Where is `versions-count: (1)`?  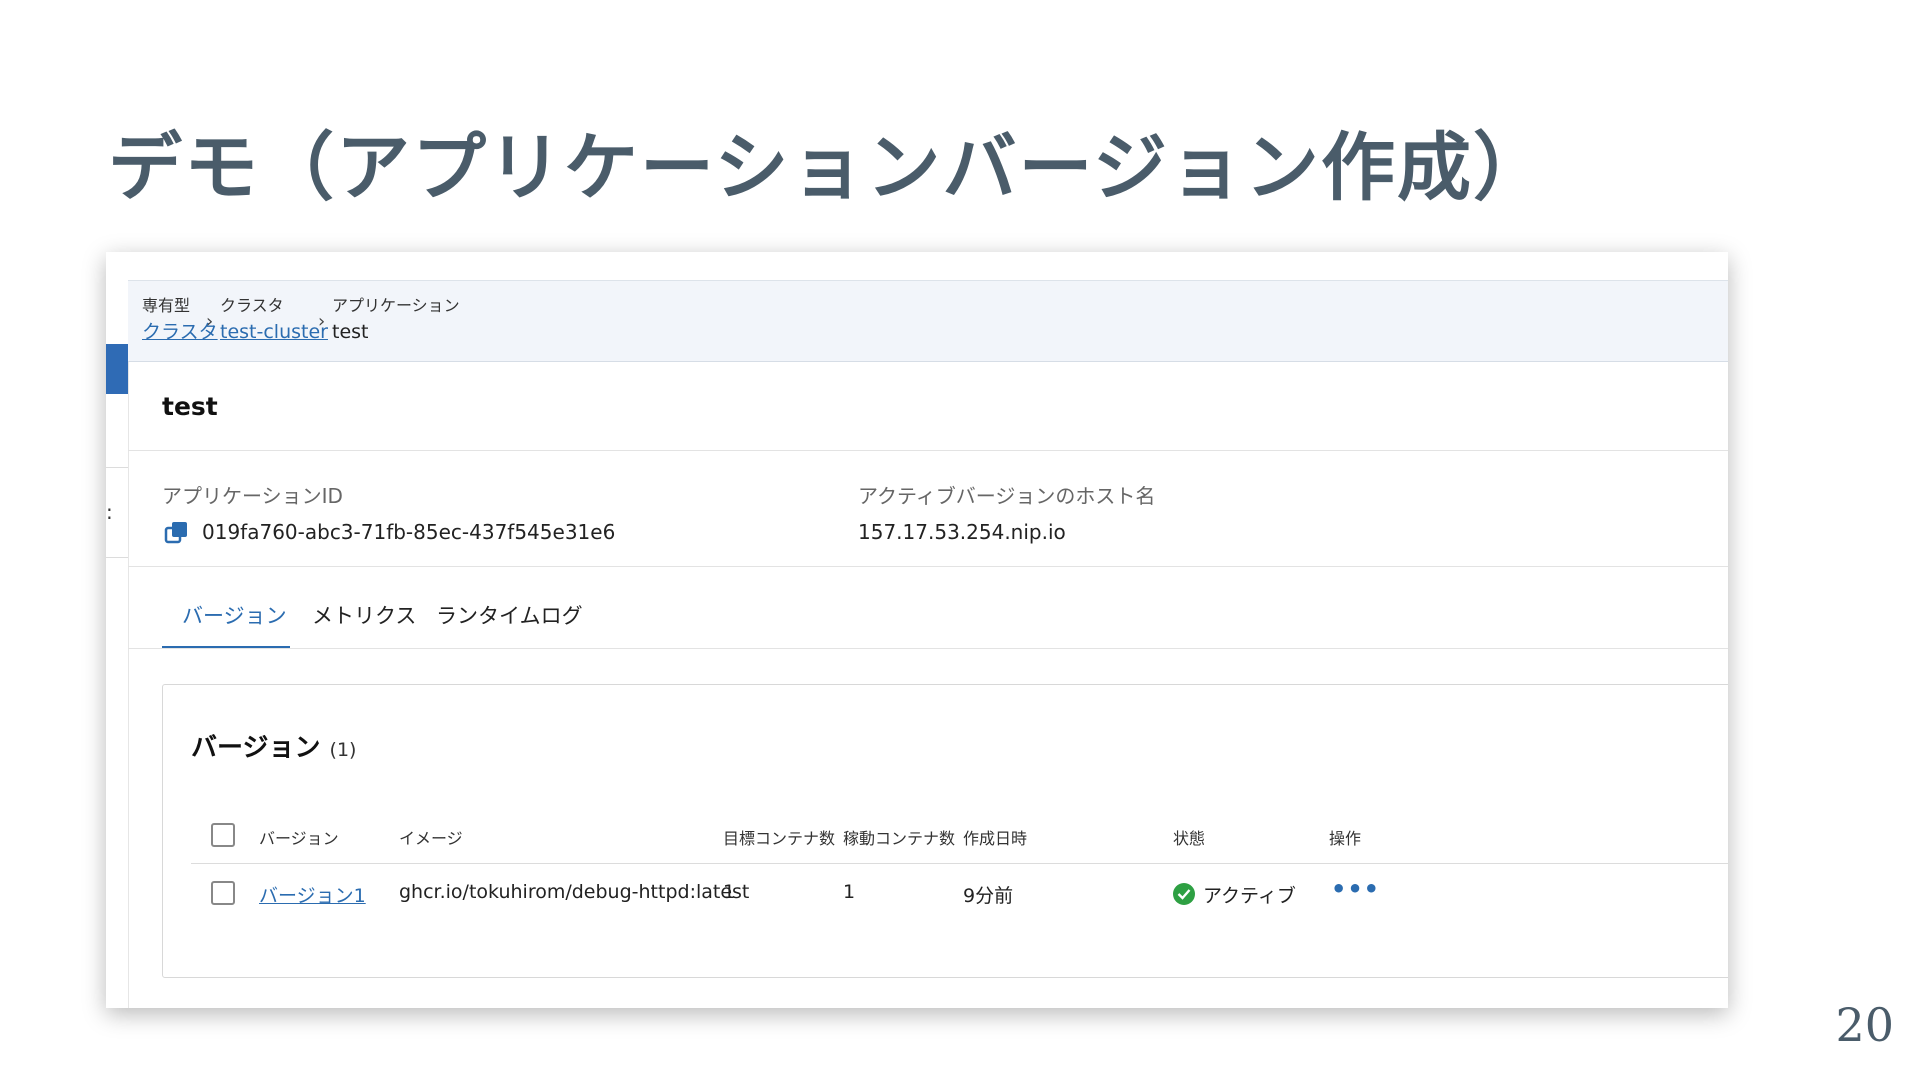 versions-count: (1) is located at coordinates (343, 750).